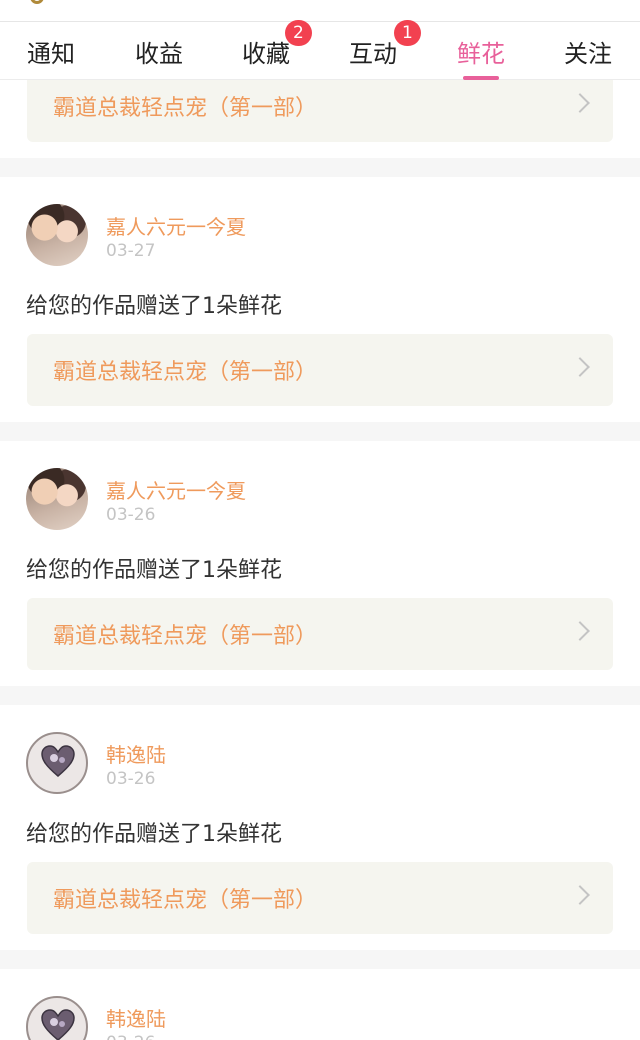 The width and height of the screenshot is (640, 1040). I want to click on tab-label: 关注, so click(588, 54).